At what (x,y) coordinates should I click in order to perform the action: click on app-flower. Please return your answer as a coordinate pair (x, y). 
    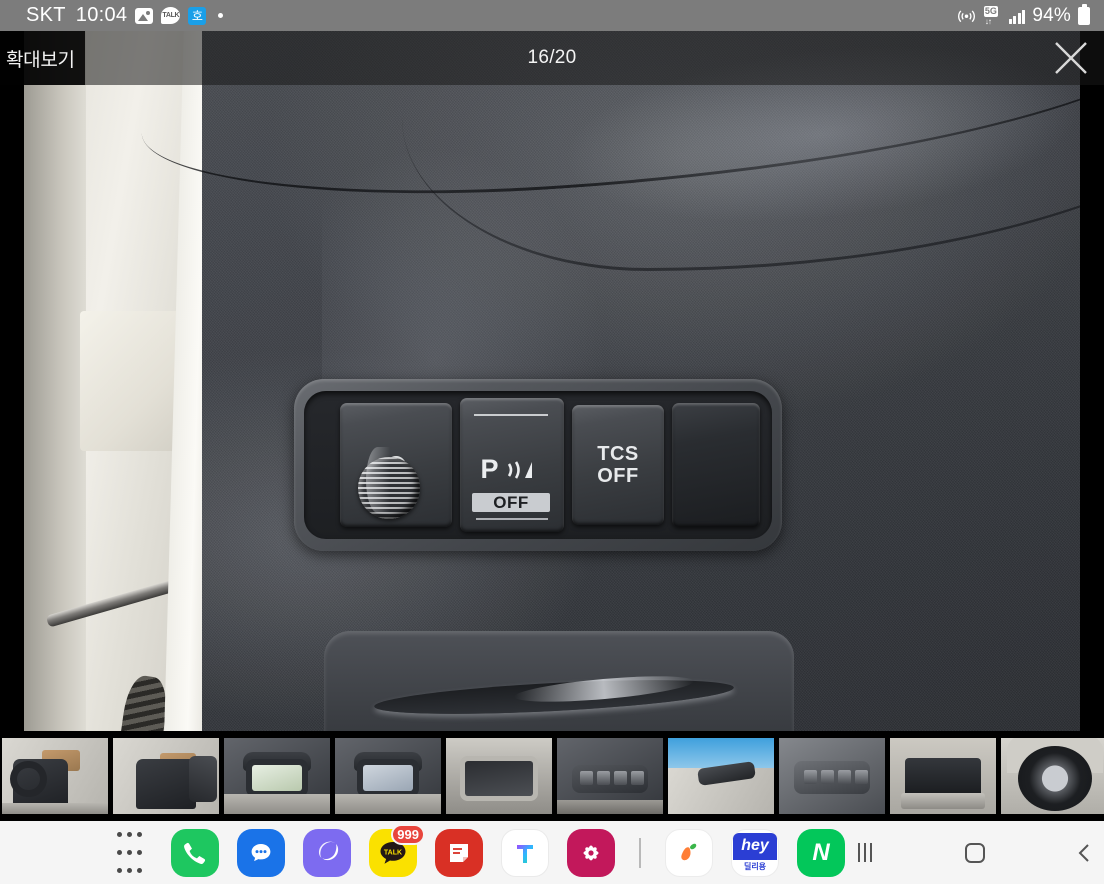
    Looking at the image, I should click on (591, 852).